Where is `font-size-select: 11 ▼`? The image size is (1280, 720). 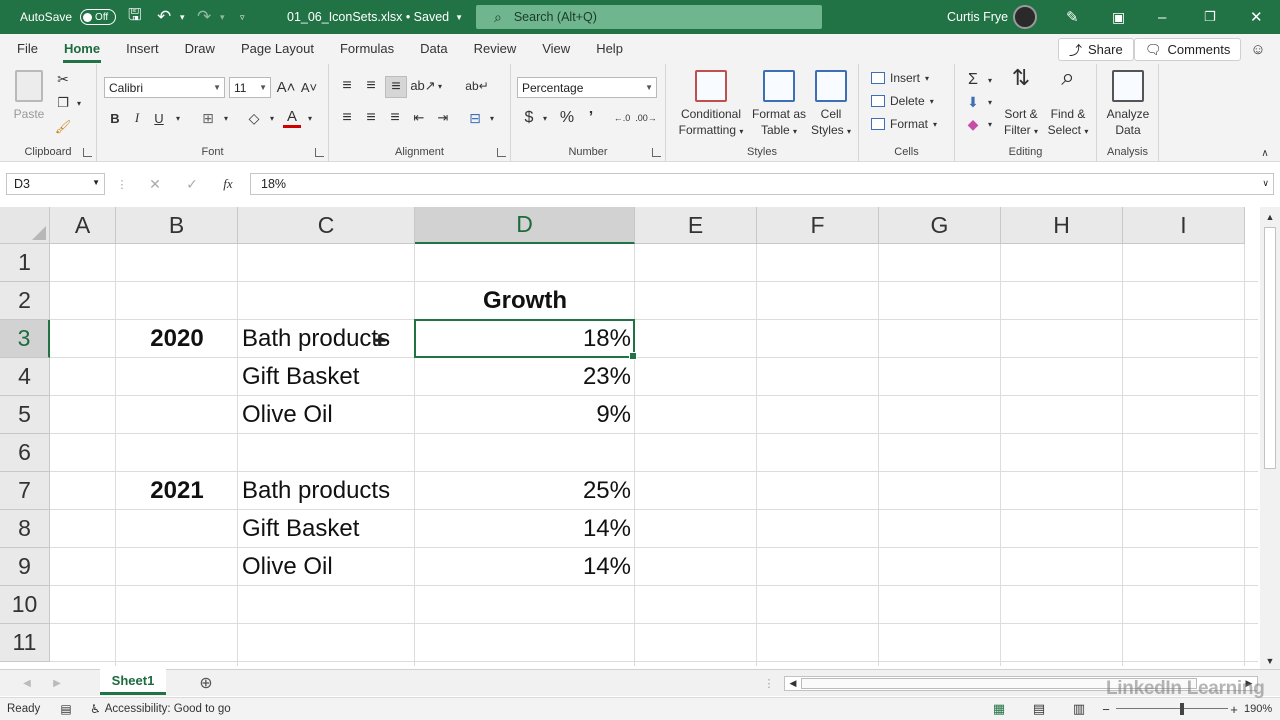 font-size-select: 11 ▼ is located at coordinates (250, 87).